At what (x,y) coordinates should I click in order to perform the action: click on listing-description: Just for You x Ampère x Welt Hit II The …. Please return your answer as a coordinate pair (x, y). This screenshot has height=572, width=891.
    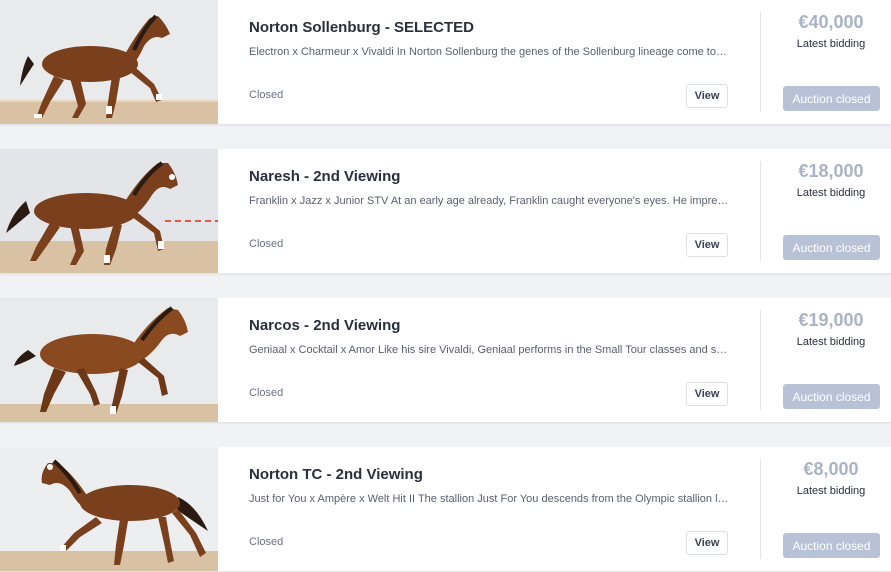
    Looking at the image, I should click on (489, 499).